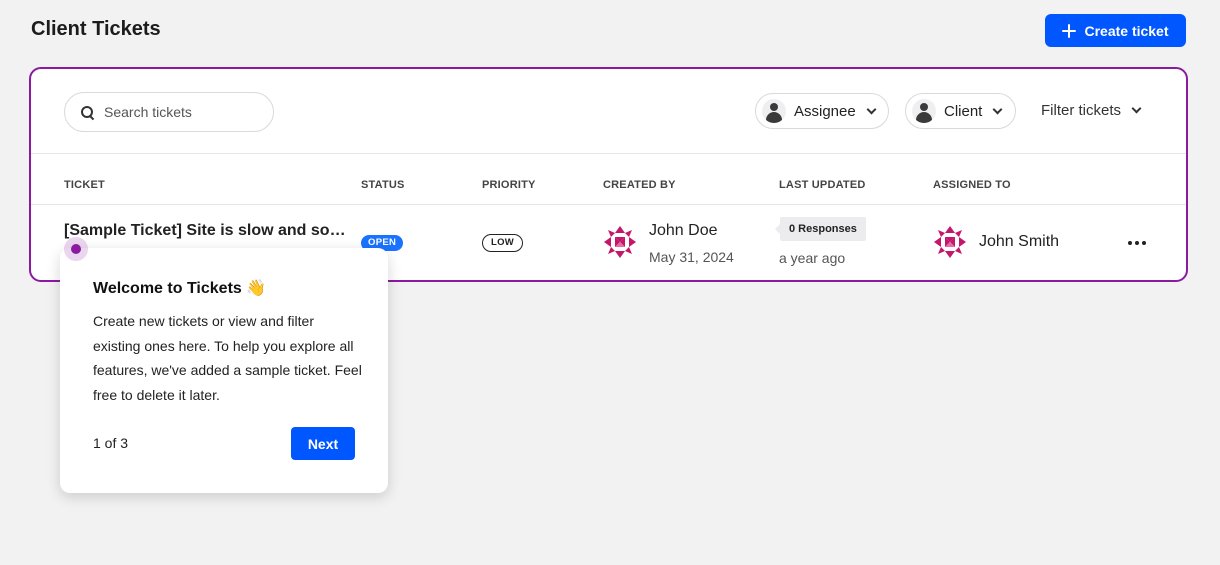 The width and height of the screenshot is (1220, 565). Describe the element at coordinates (1081, 110) in the screenshot. I see `filter-tickets-label: Filter tickets` at that location.